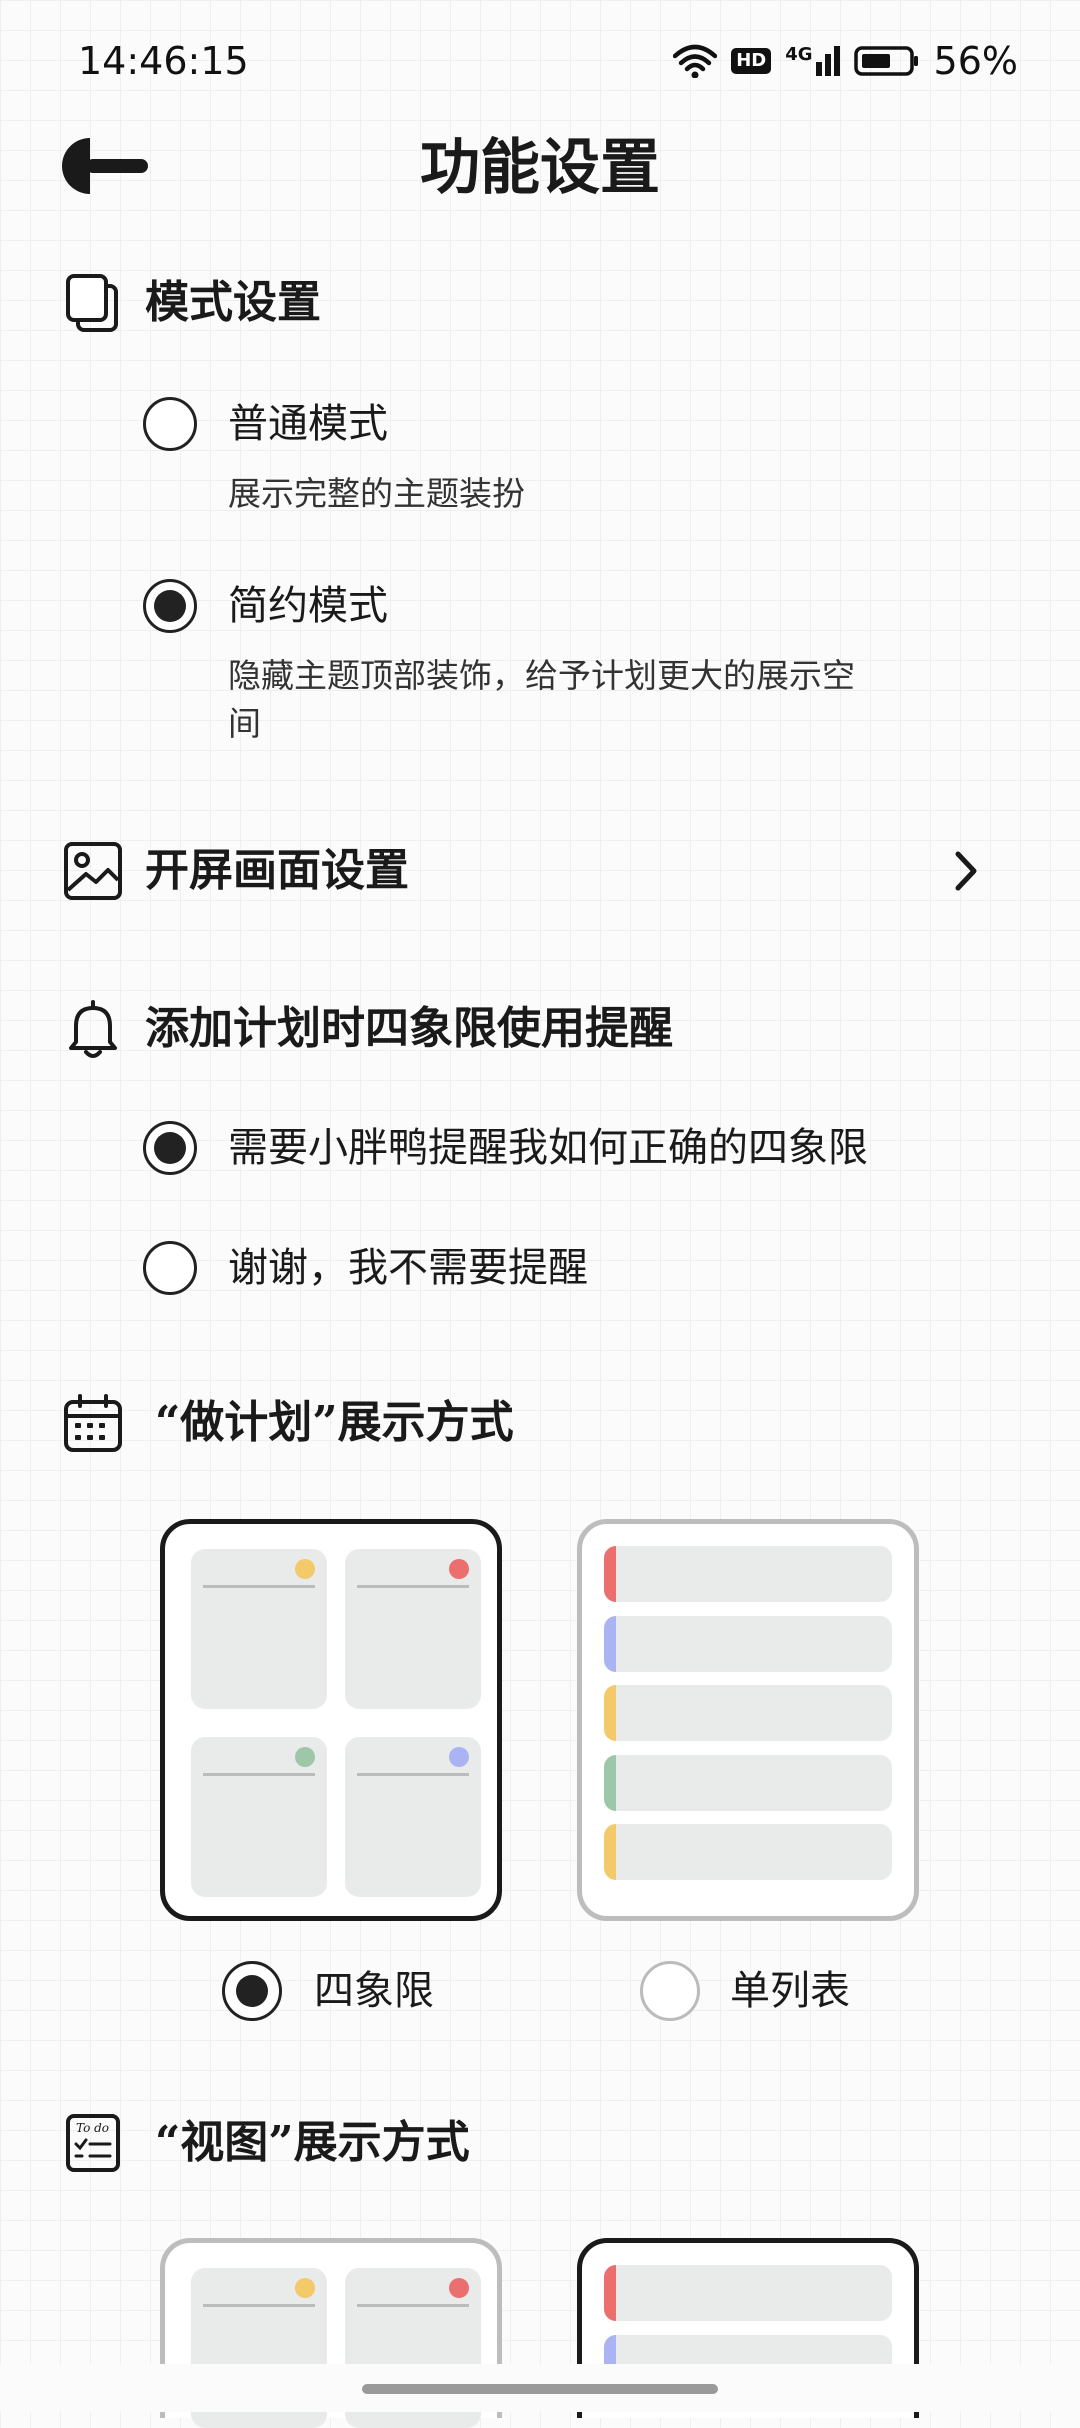 The height and width of the screenshot is (2428, 1080). Describe the element at coordinates (233, 302) in the screenshot. I see `section-title-mode: 模式设置` at that location.